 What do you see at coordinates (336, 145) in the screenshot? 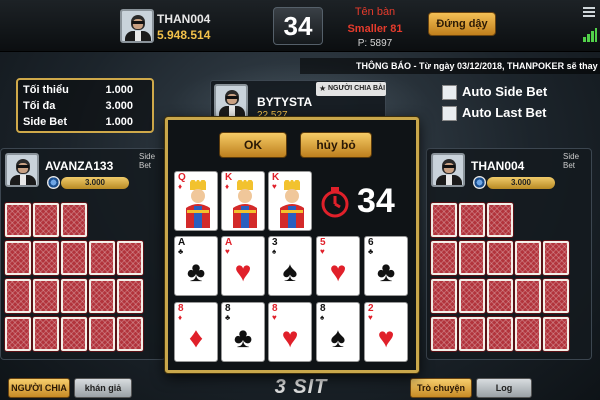
I see `cancel-button: hủy bỏ` at bounding box center [336, 145].